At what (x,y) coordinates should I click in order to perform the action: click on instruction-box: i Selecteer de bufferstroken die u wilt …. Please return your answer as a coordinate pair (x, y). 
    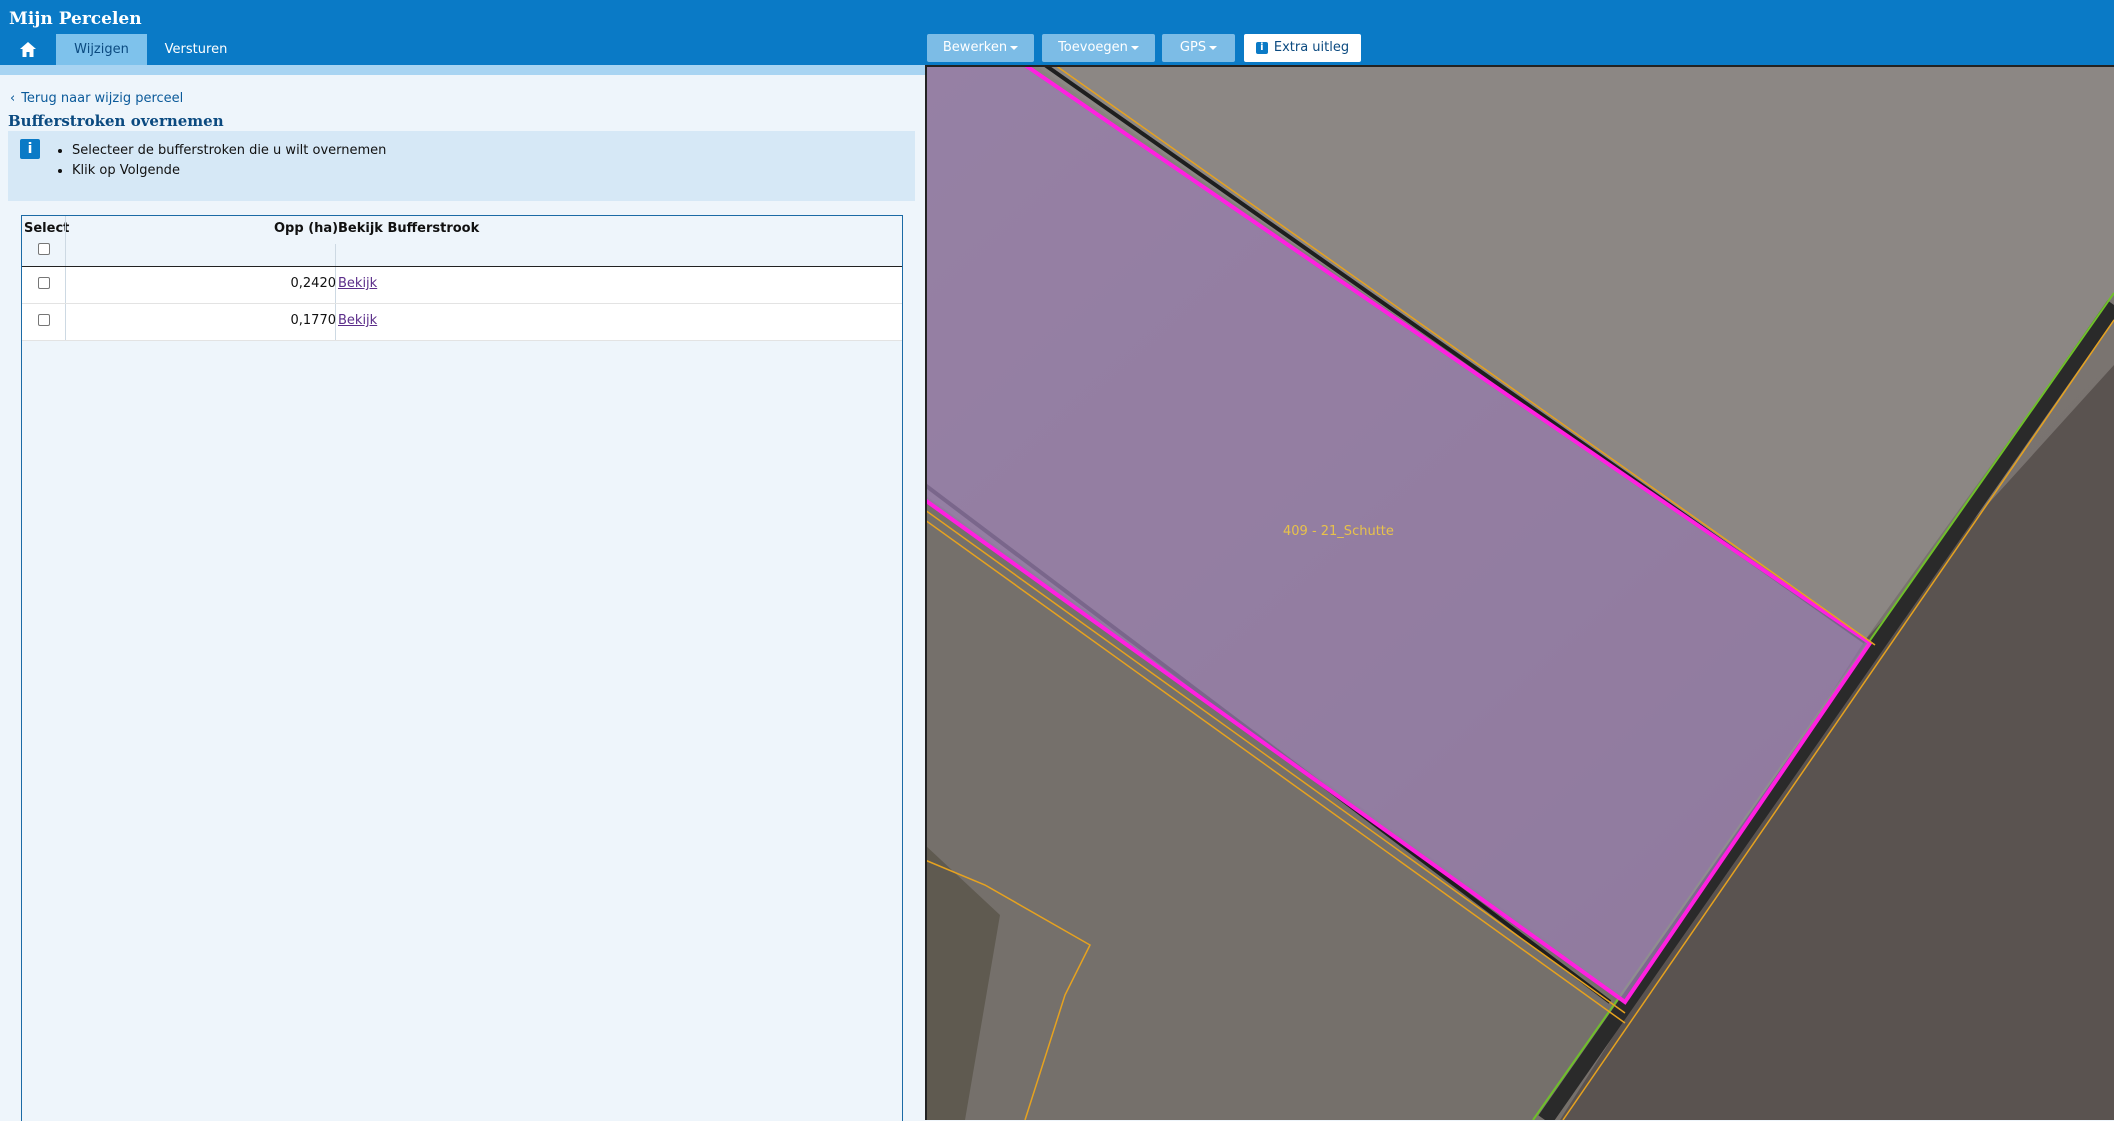
    Looking at the image, I should click on (461, 166).